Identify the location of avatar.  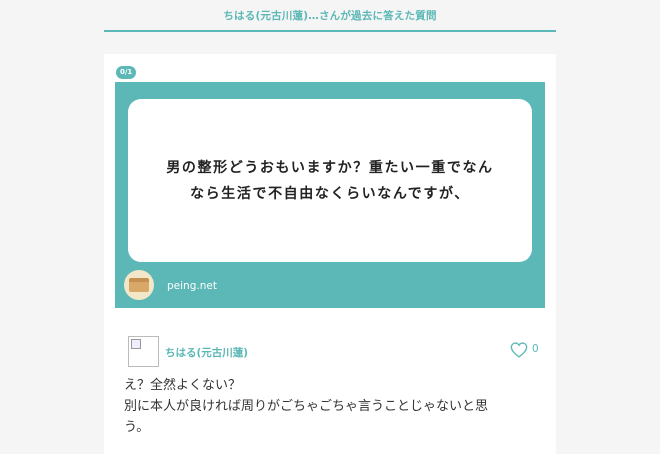
(143, 351).